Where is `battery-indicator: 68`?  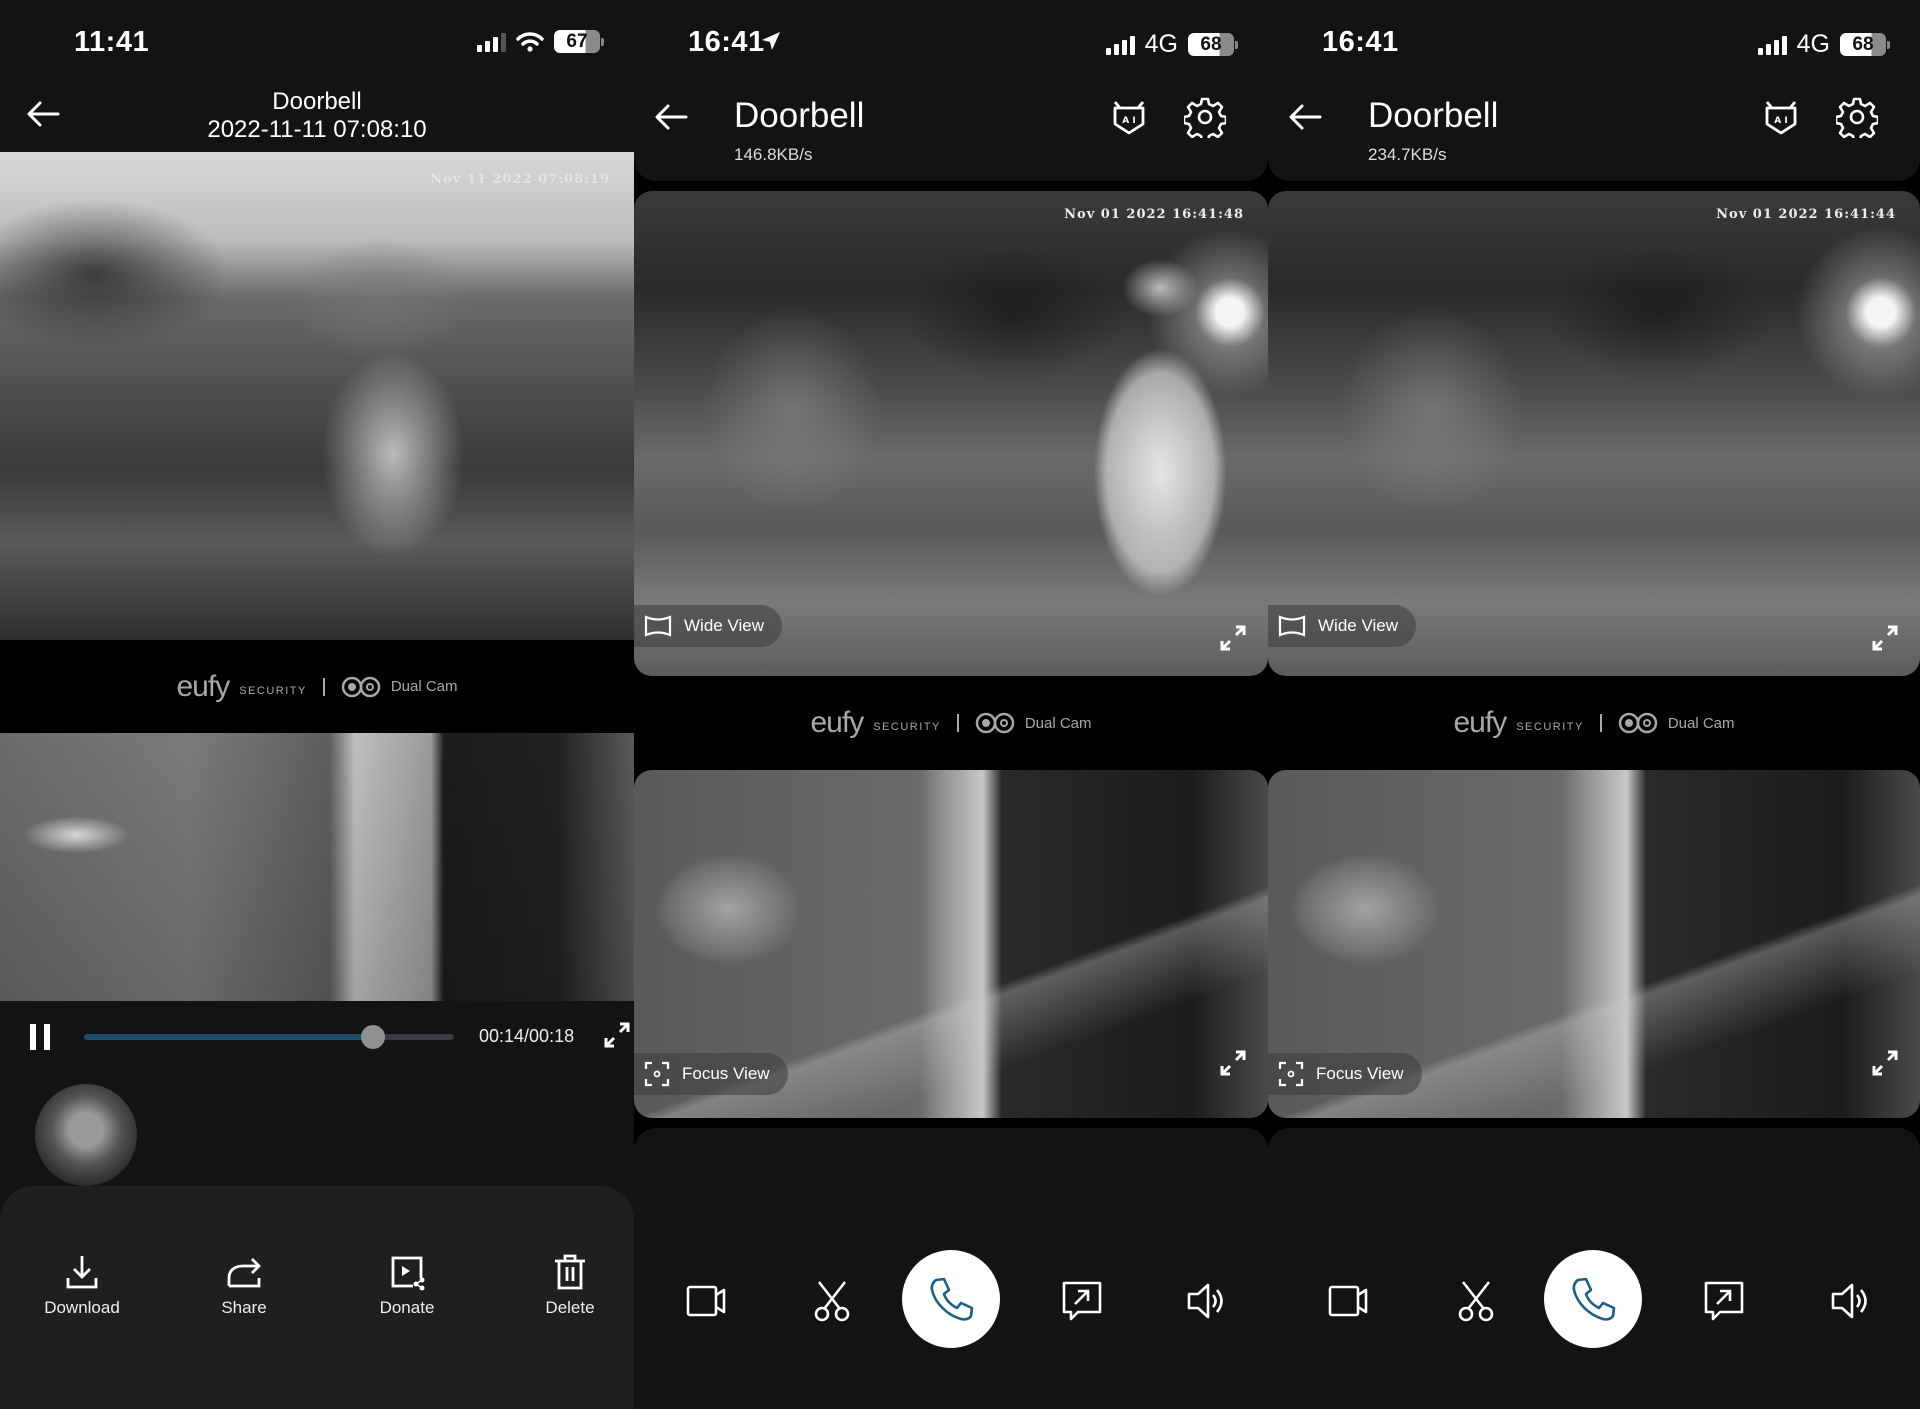 battery-indicator: 68 is located at coordinates (1213, 44).